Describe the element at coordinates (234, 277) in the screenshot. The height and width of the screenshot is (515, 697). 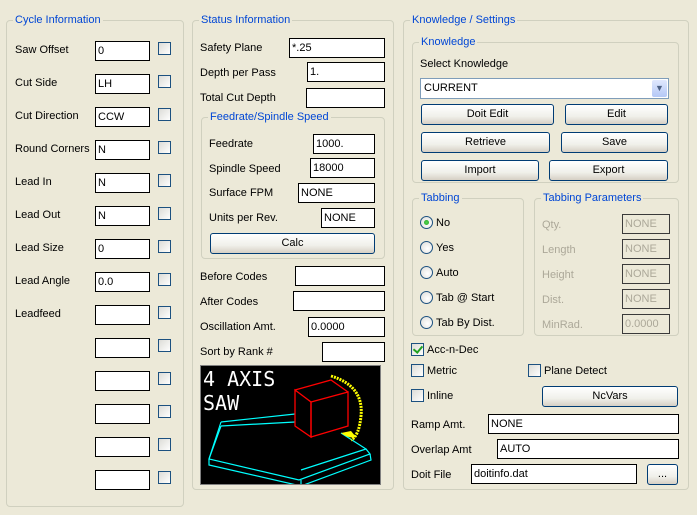
I see `before-codes-label: Before Codes` at that location.